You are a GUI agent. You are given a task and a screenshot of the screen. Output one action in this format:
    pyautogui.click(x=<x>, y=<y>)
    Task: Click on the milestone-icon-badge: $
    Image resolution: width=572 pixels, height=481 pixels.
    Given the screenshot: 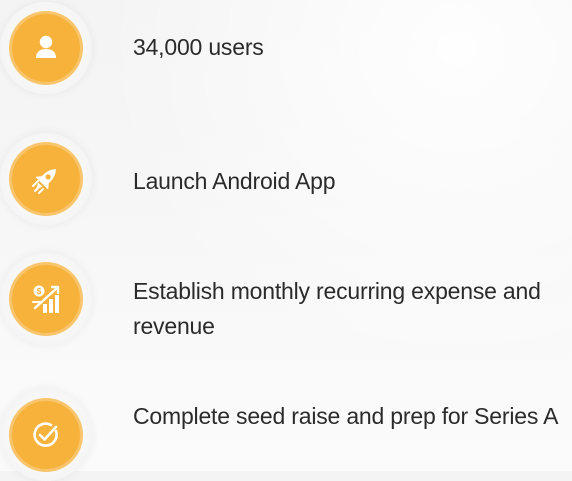 What is the action you would take?
    pyautogui.click(x=46, y=299)
    